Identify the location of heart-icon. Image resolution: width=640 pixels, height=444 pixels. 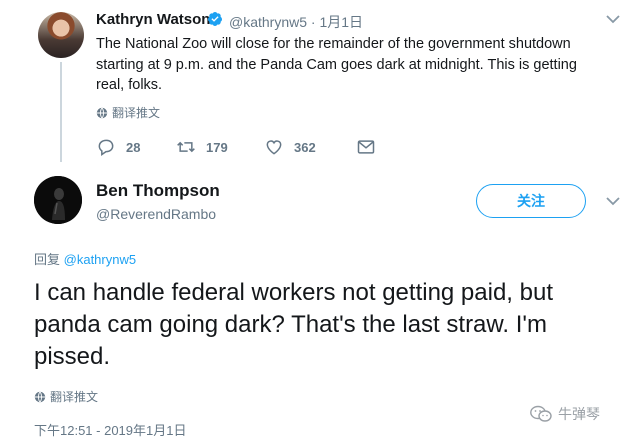
(274, 147).